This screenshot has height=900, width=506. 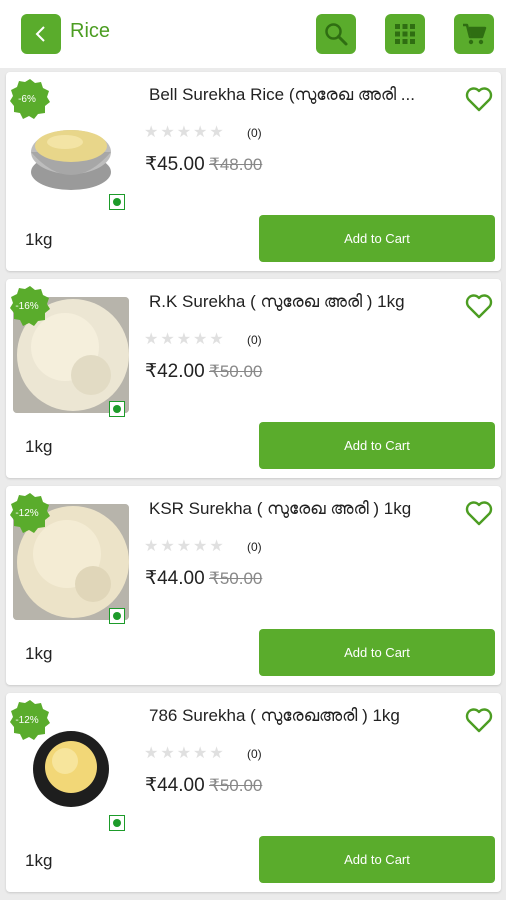 I want to click on back-button, so click(x=41, y=34).